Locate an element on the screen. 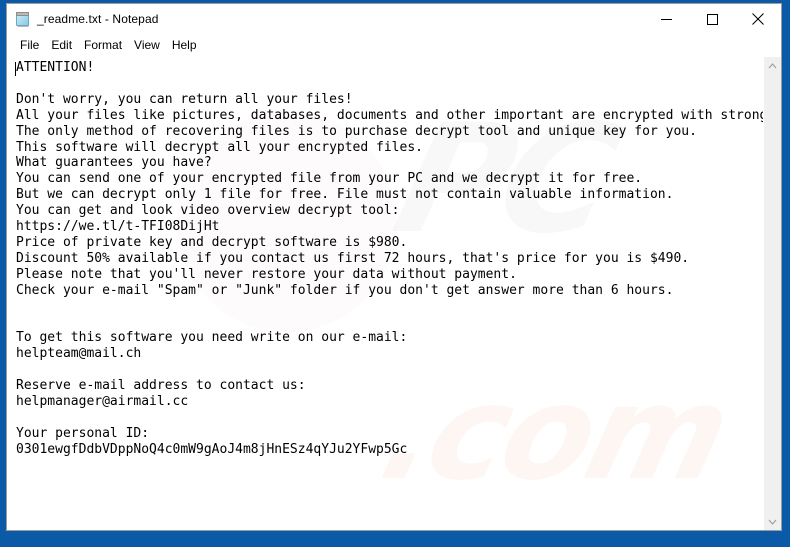 This screenshot has height=547, width=790. close-icon is located at coordinates (758, 19).